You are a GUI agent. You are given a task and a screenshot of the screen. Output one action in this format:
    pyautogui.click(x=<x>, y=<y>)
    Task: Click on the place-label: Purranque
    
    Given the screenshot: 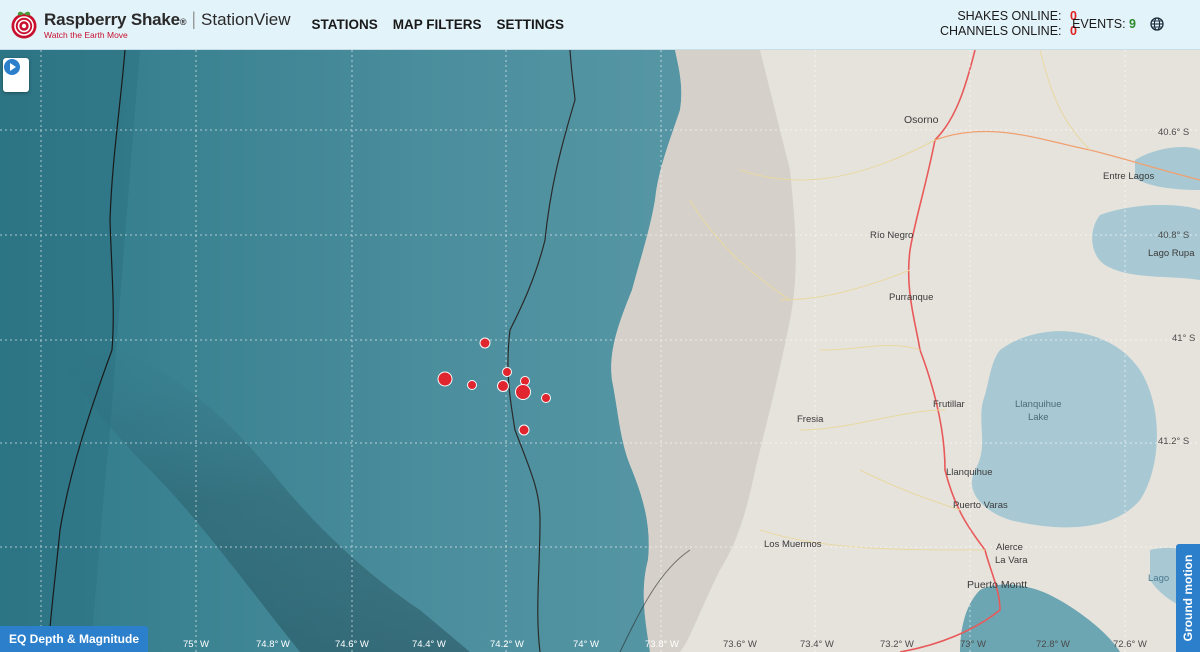 What is the action you would take?
    pyautogui.click(x=911, y=297)
    